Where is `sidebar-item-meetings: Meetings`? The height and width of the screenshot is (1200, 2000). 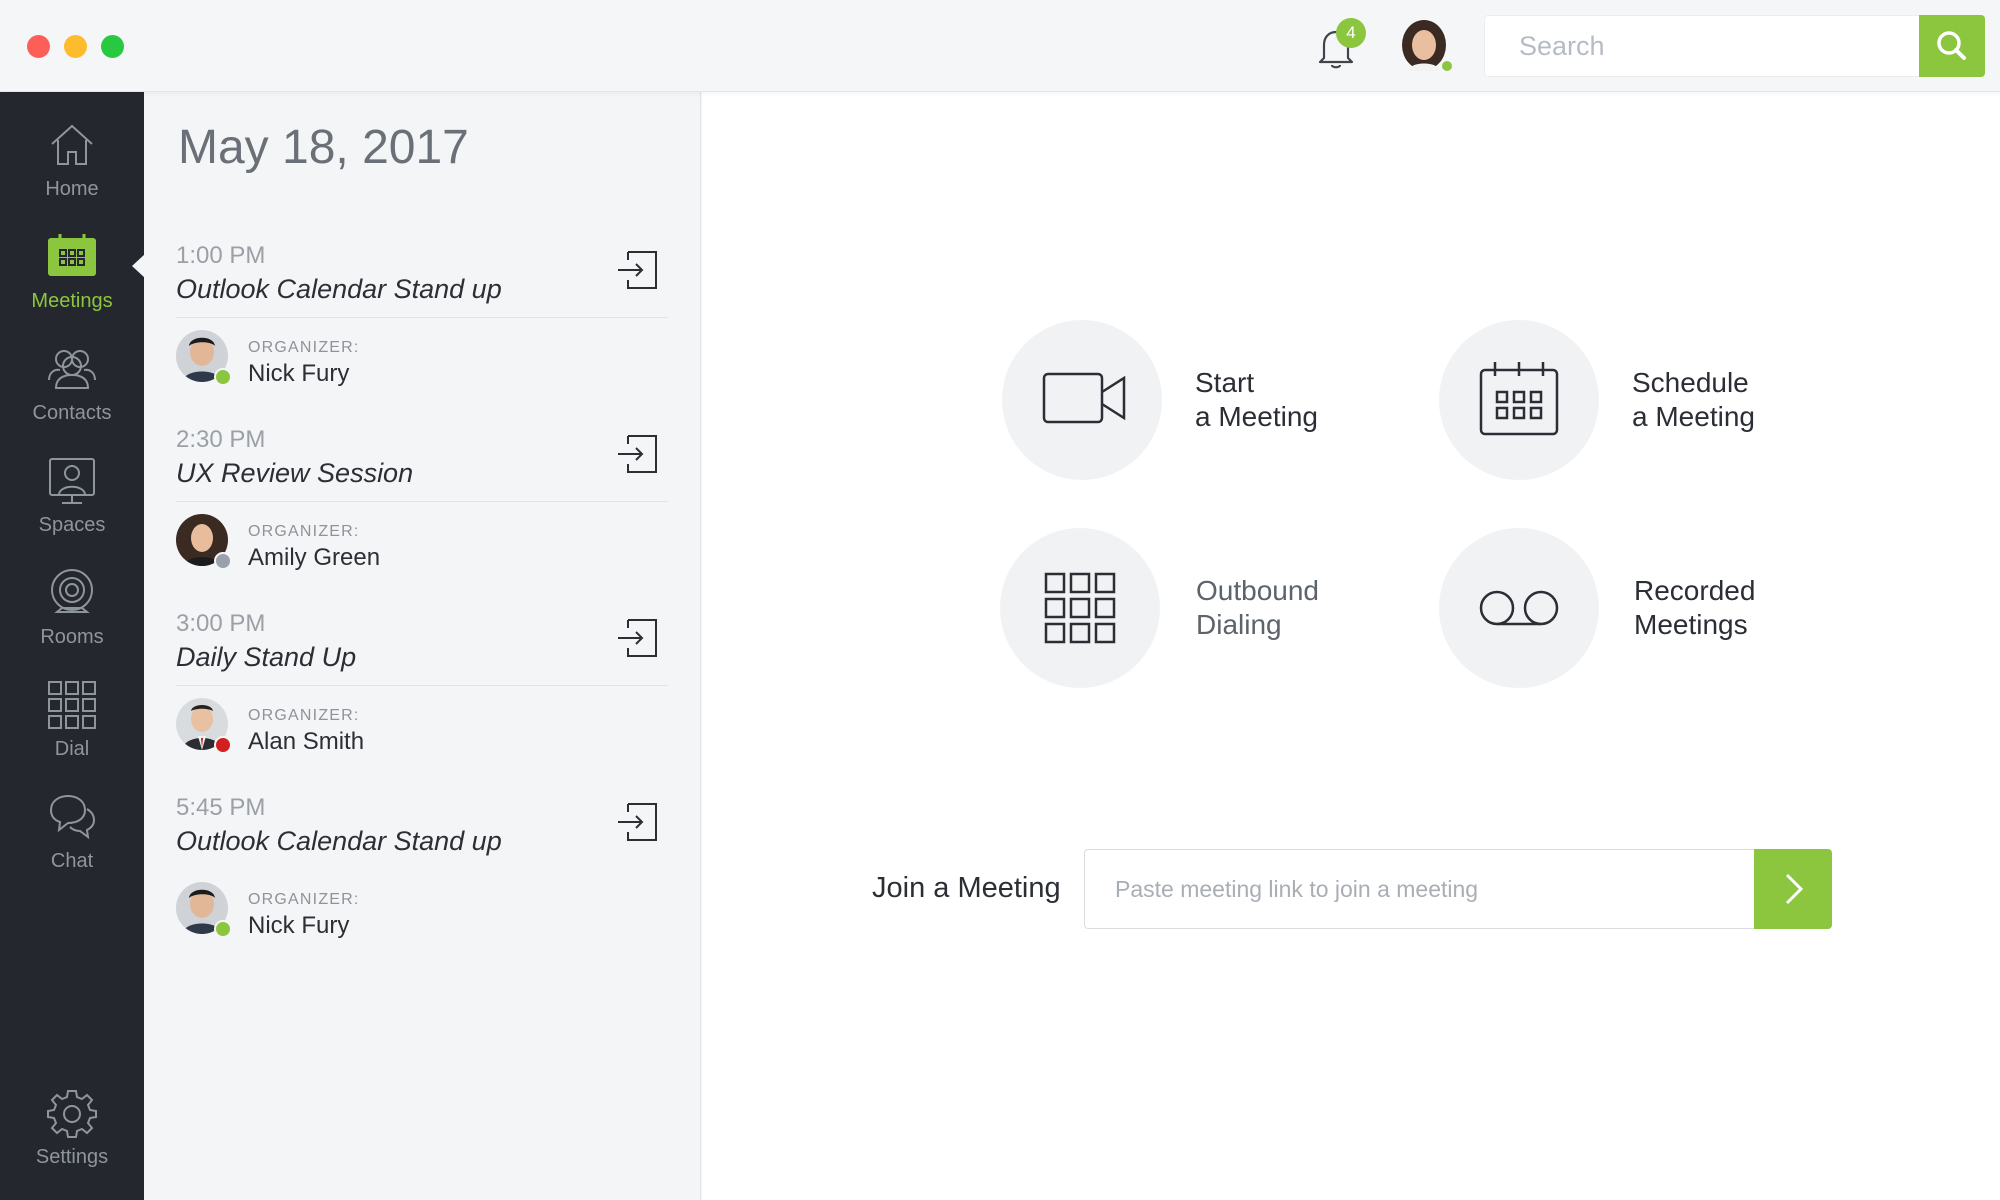 sidebar-item-meetings: Meetings is located at coordinates (72, 288).